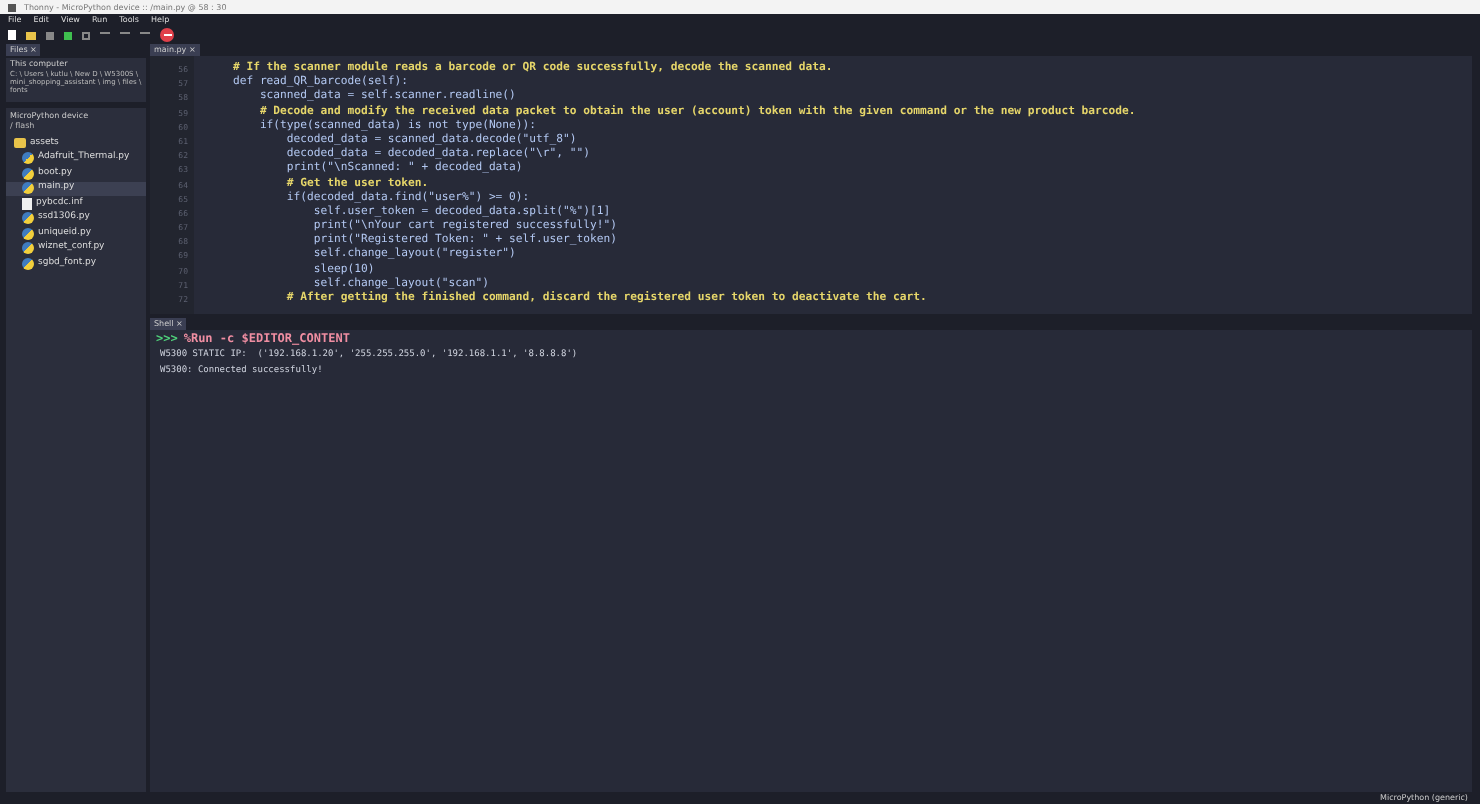  Describe the element at coordinates (50, 35) in the screenshot. I see `save-icon` at that location.